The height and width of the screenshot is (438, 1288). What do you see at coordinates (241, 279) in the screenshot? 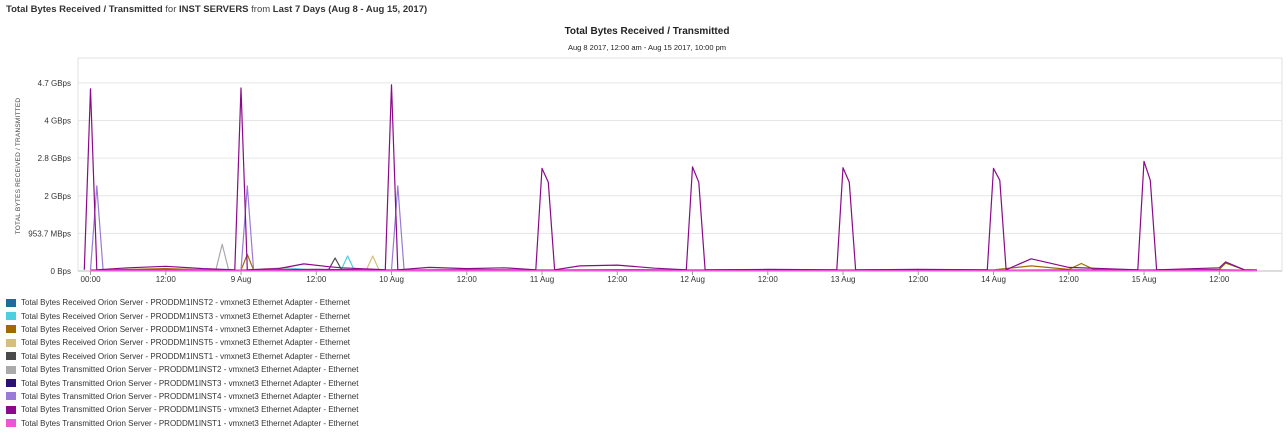
I see `x-tick-label: 9 Aug` at bounding box center [241, 279].